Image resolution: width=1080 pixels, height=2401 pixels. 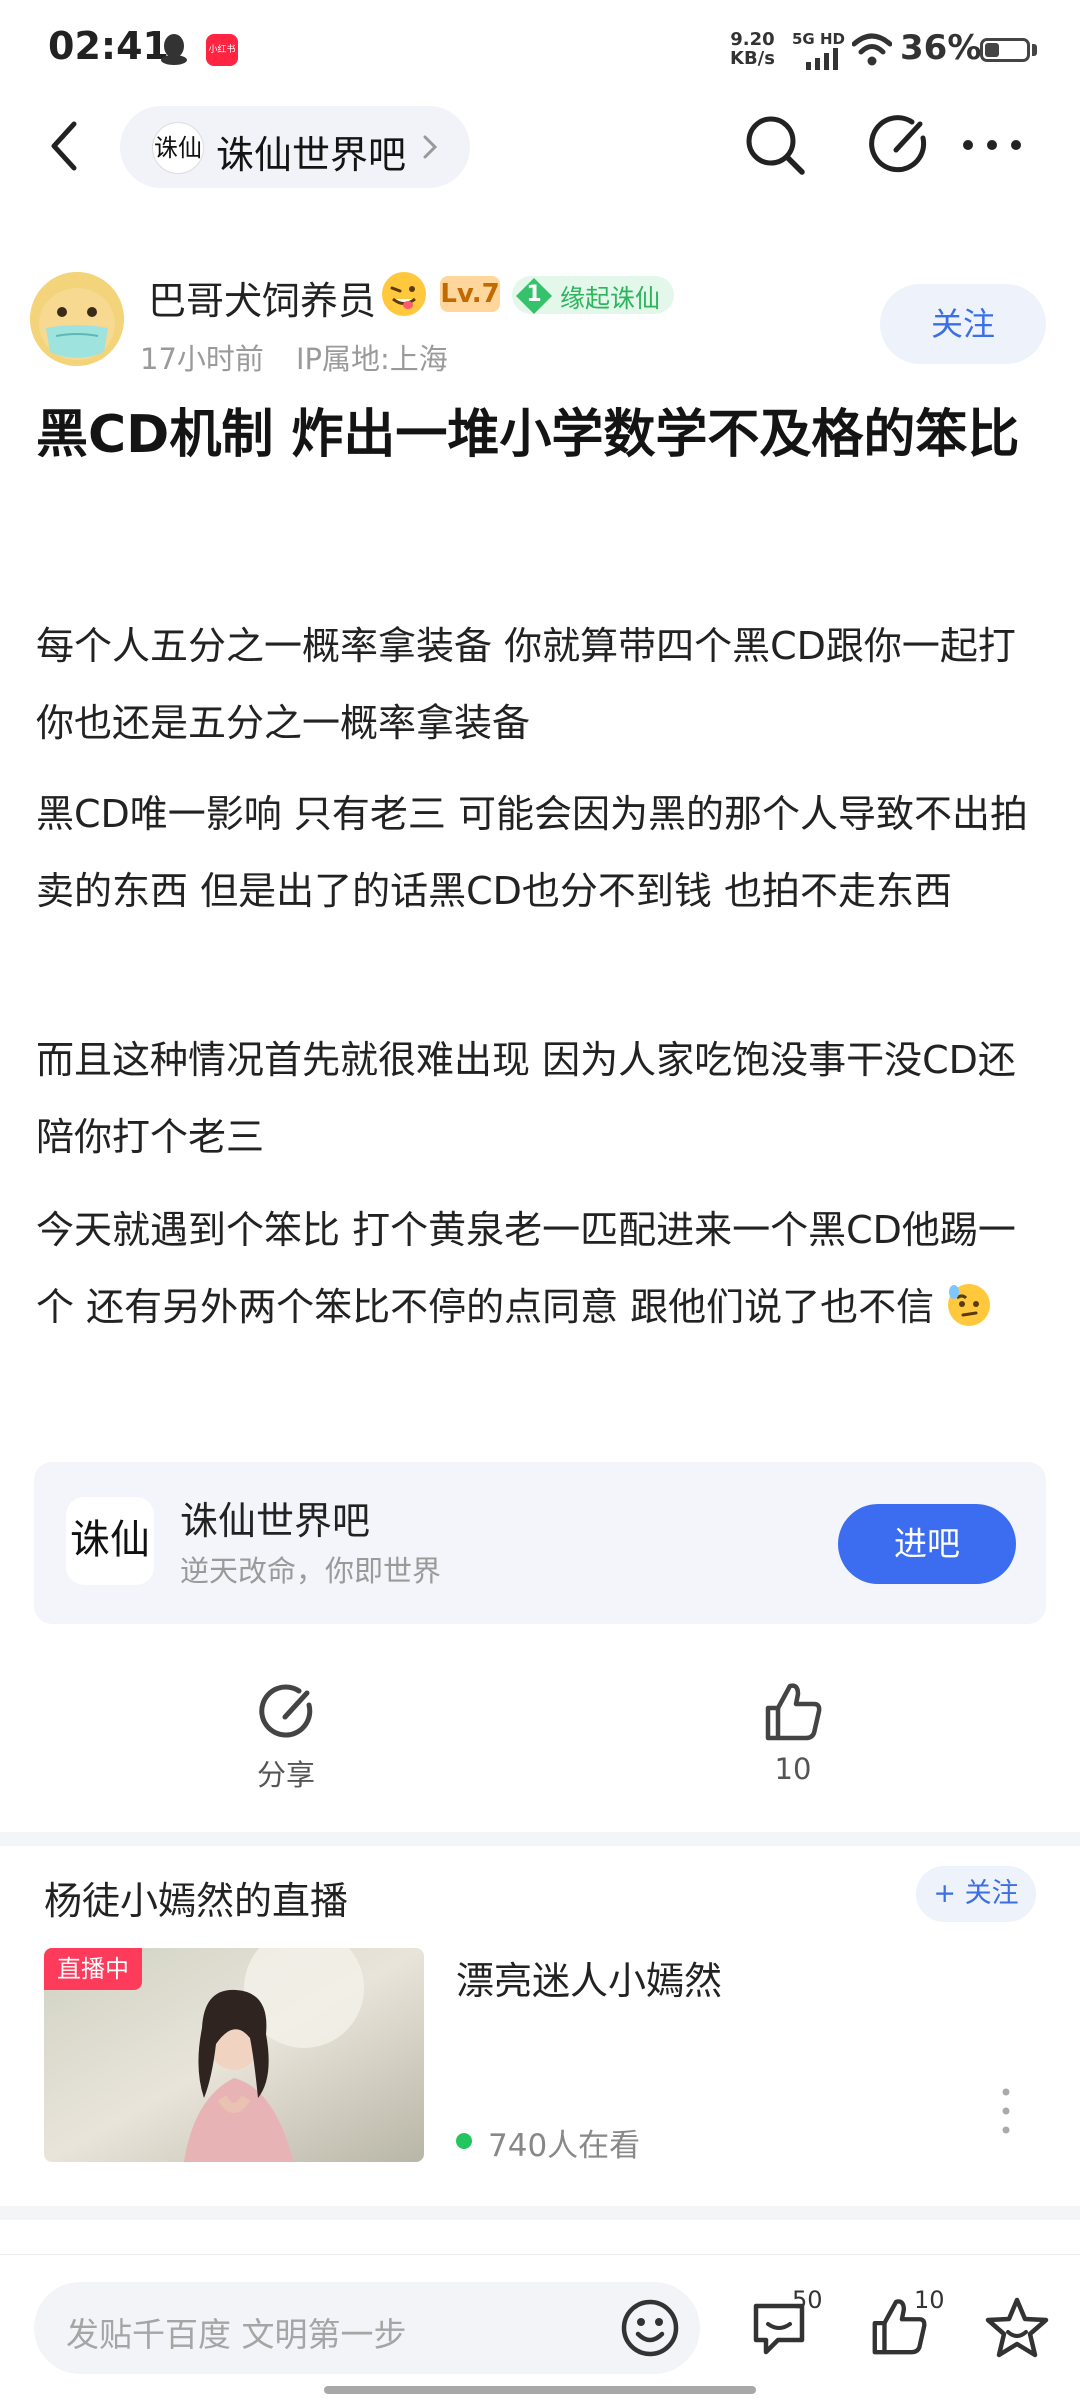 I want to click on battery-icon, so click(x=1005, y=50).